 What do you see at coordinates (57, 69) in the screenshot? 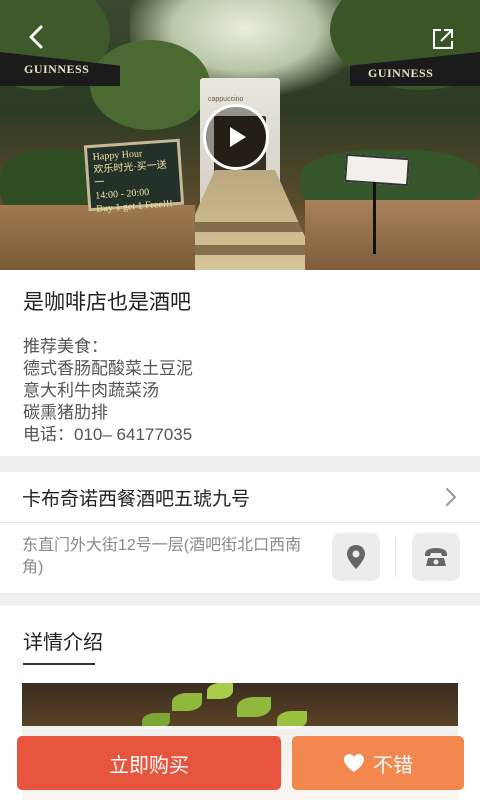
I see `umbrella-left-text: GUINNESS` at bounding box center [57, 69].